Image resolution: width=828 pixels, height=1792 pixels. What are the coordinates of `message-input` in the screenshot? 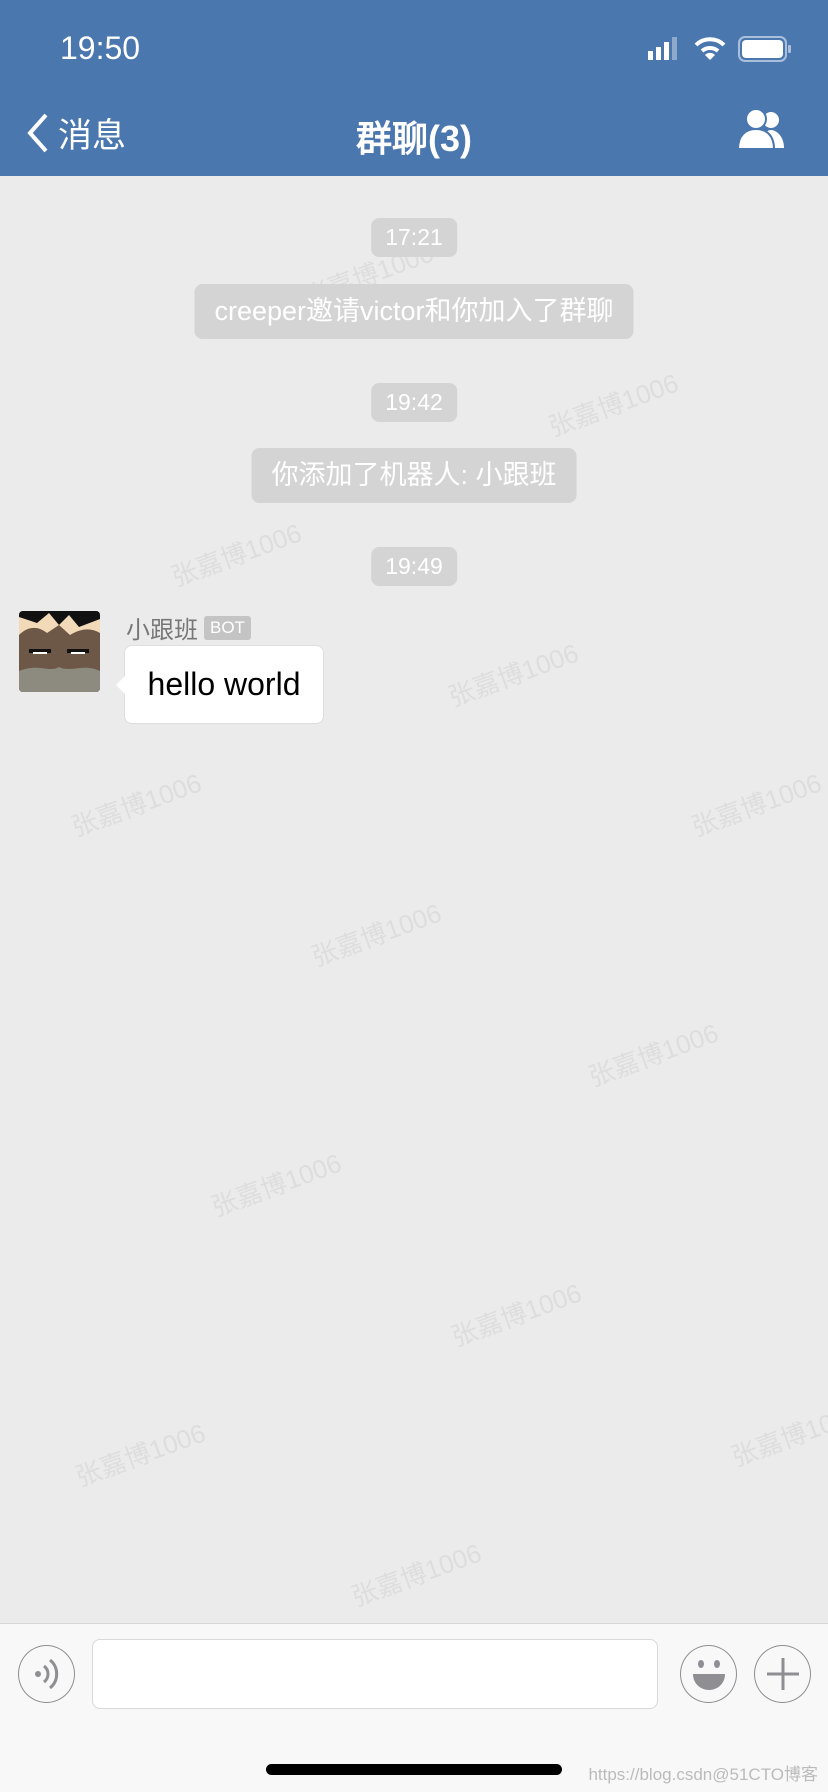 It's located at (375, 1674).